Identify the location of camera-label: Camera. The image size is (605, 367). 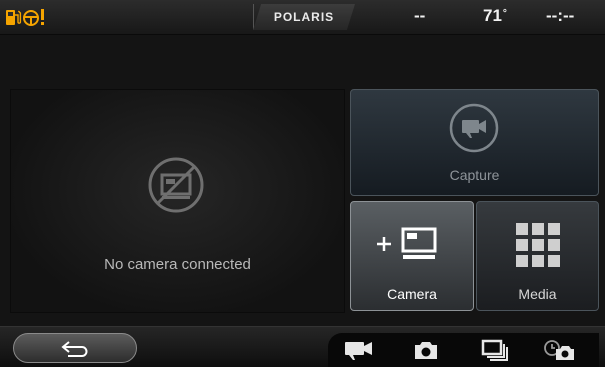
(412, 294).